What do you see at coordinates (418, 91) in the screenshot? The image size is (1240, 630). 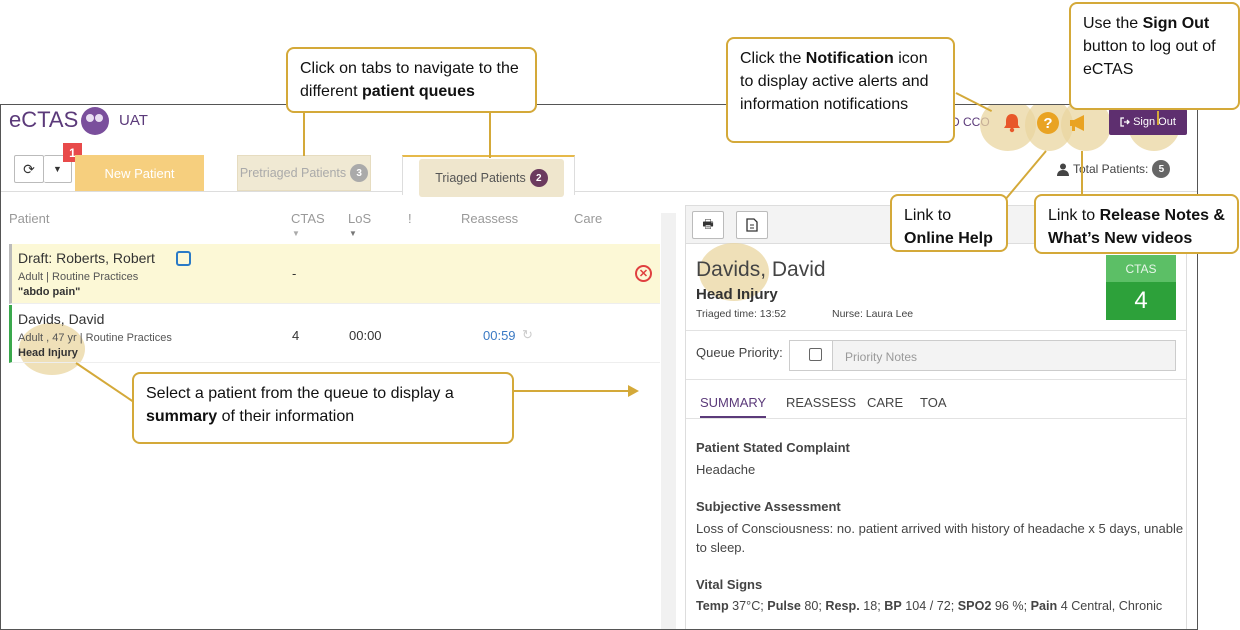 I see `callout-bold: patient queues` at bounding box center [418, 91].